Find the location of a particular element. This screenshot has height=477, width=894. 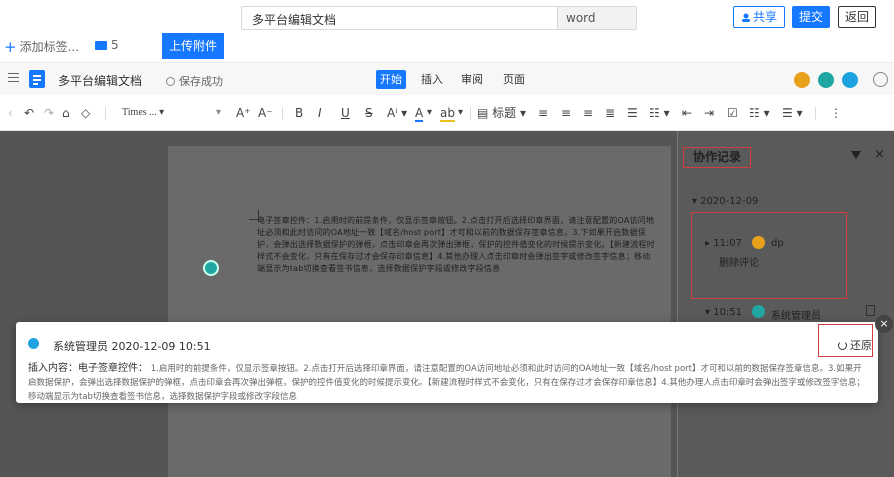

superscript-icon: Aⁱ ▾ is located at coordinates (397, 113).